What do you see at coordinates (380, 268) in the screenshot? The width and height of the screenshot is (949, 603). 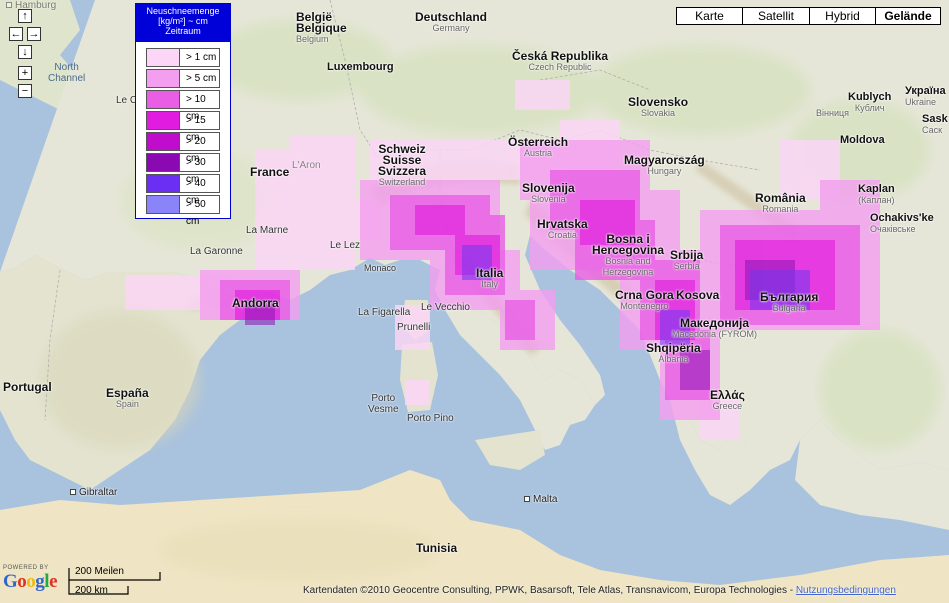 I see `label-monaco: Monaco` at bounding box center [380, 268].